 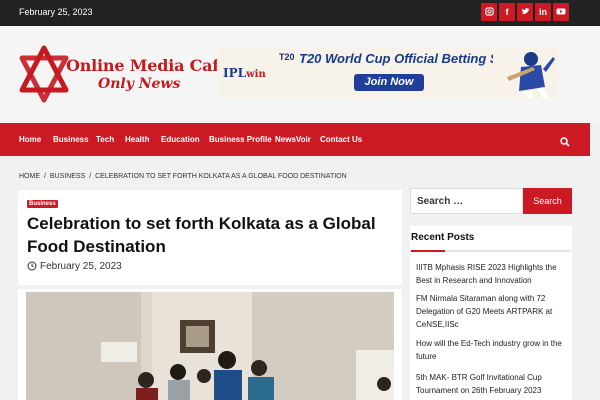 I want to click on banner-headline: T20 World Cup Official Betting Site, so click(x=406, y=58).